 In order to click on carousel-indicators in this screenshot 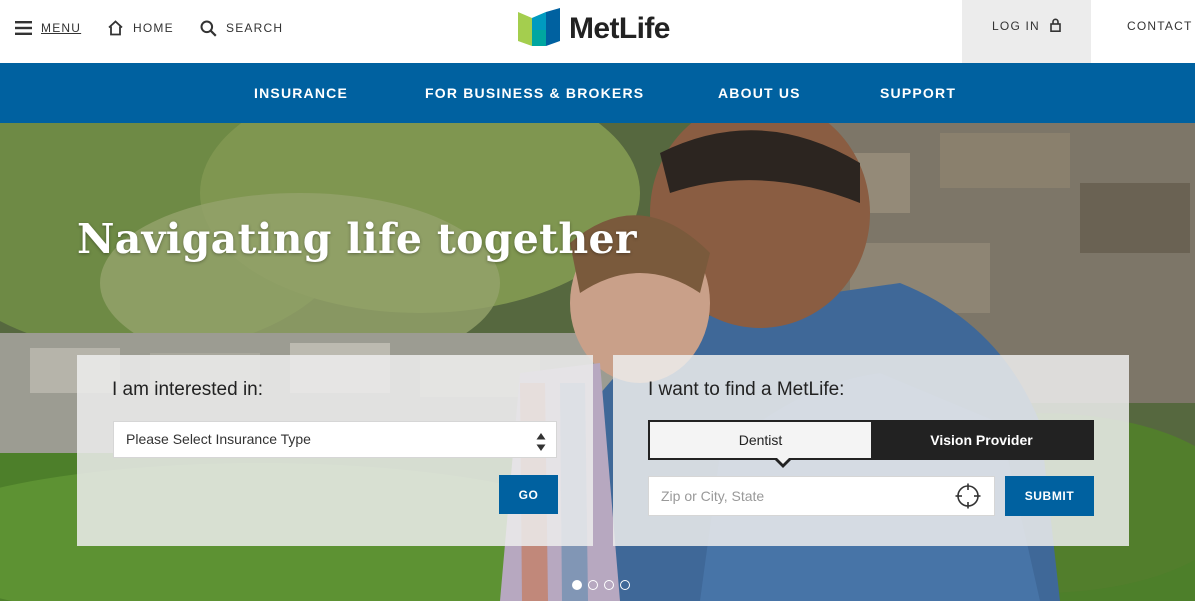, I will do `click(601, 585)`.